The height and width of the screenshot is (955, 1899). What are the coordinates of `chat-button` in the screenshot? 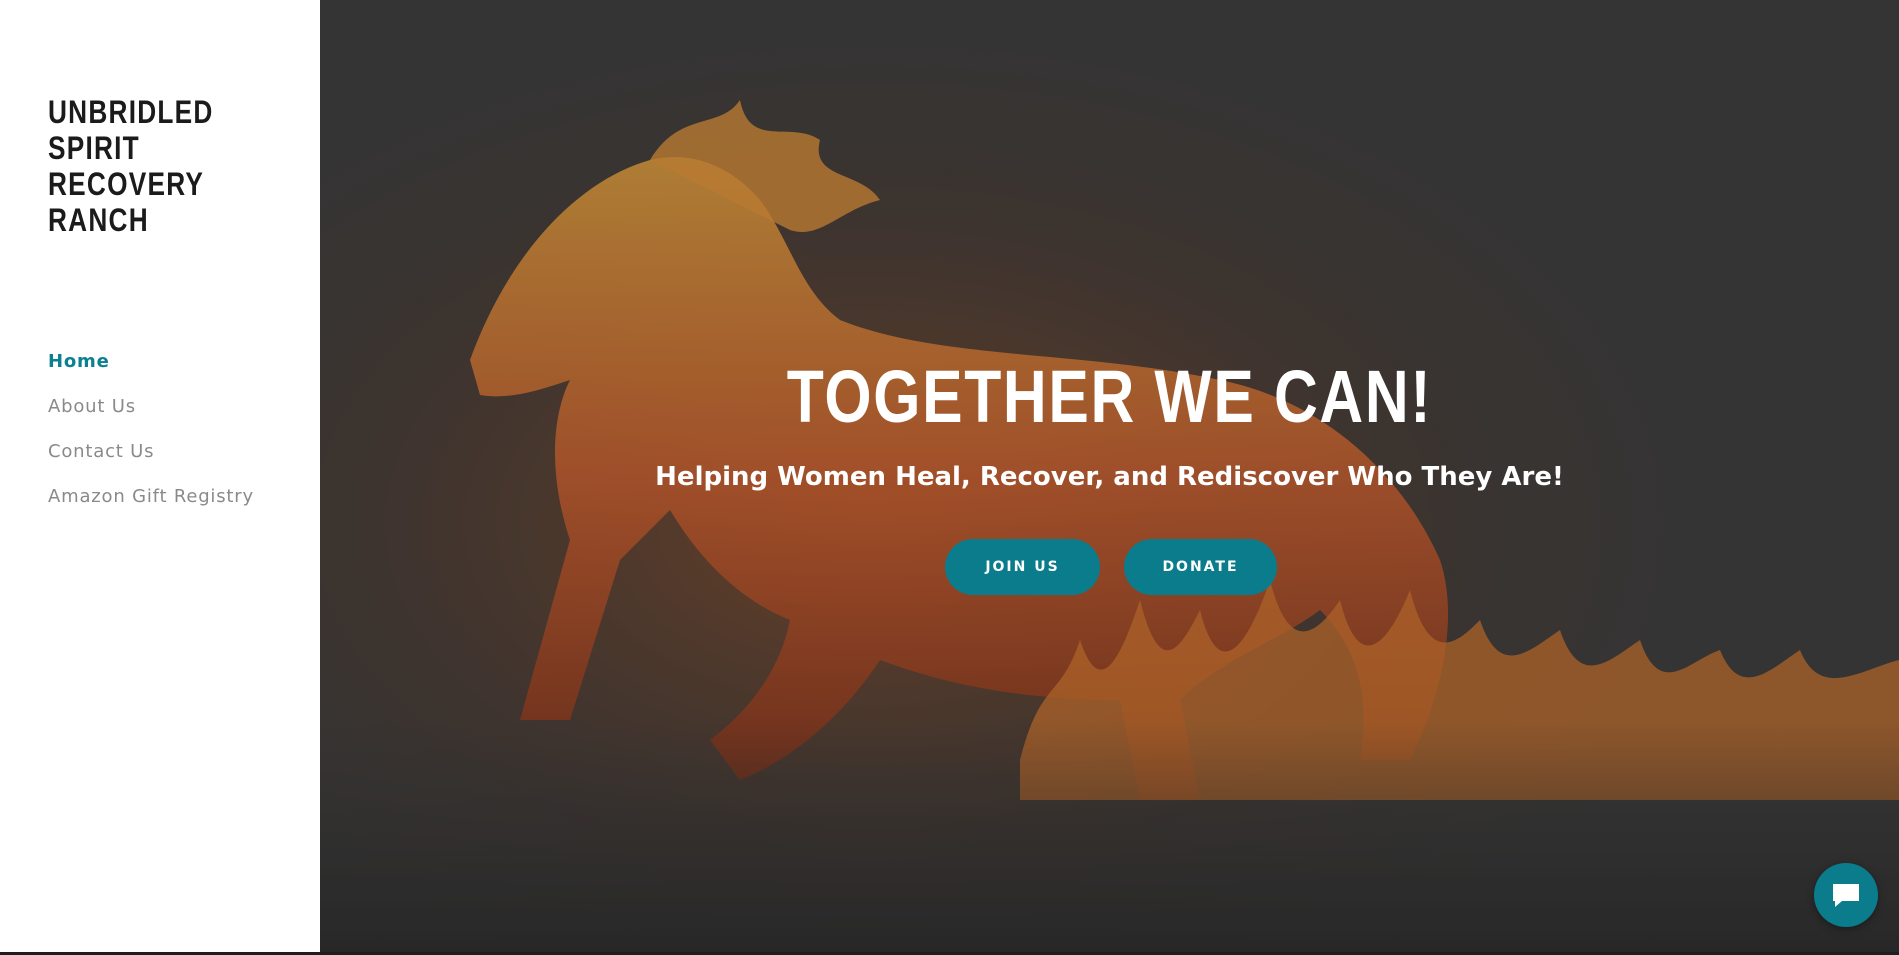 It's located at (1846, 895).